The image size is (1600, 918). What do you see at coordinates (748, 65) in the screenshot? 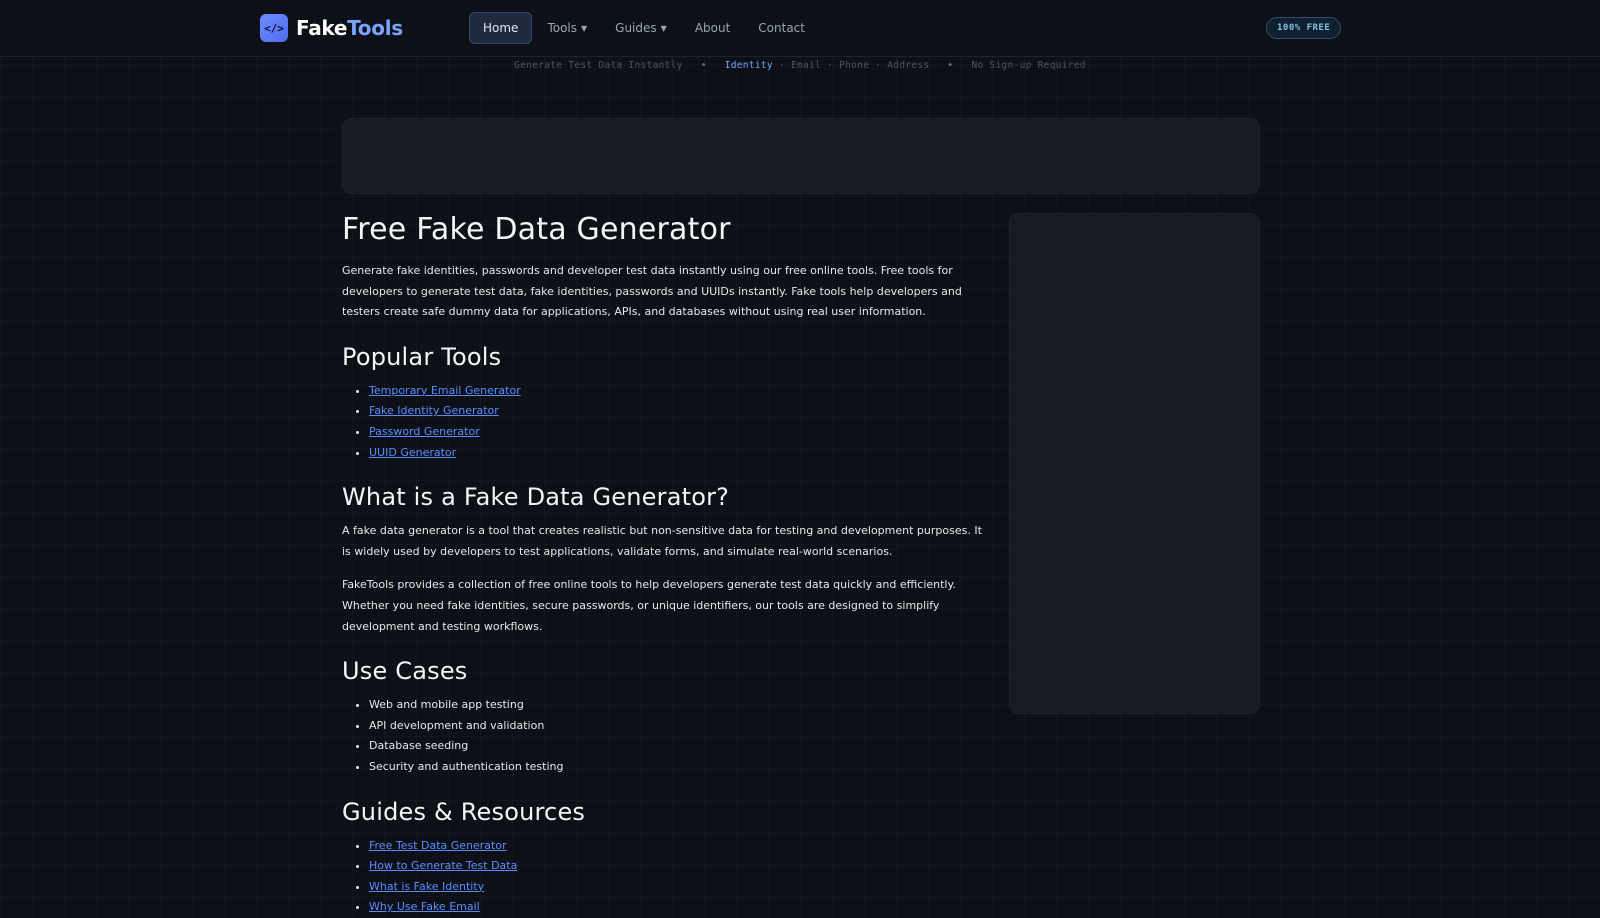
I see `ticker-highlight: Identity` at bounding box center [748, 65].